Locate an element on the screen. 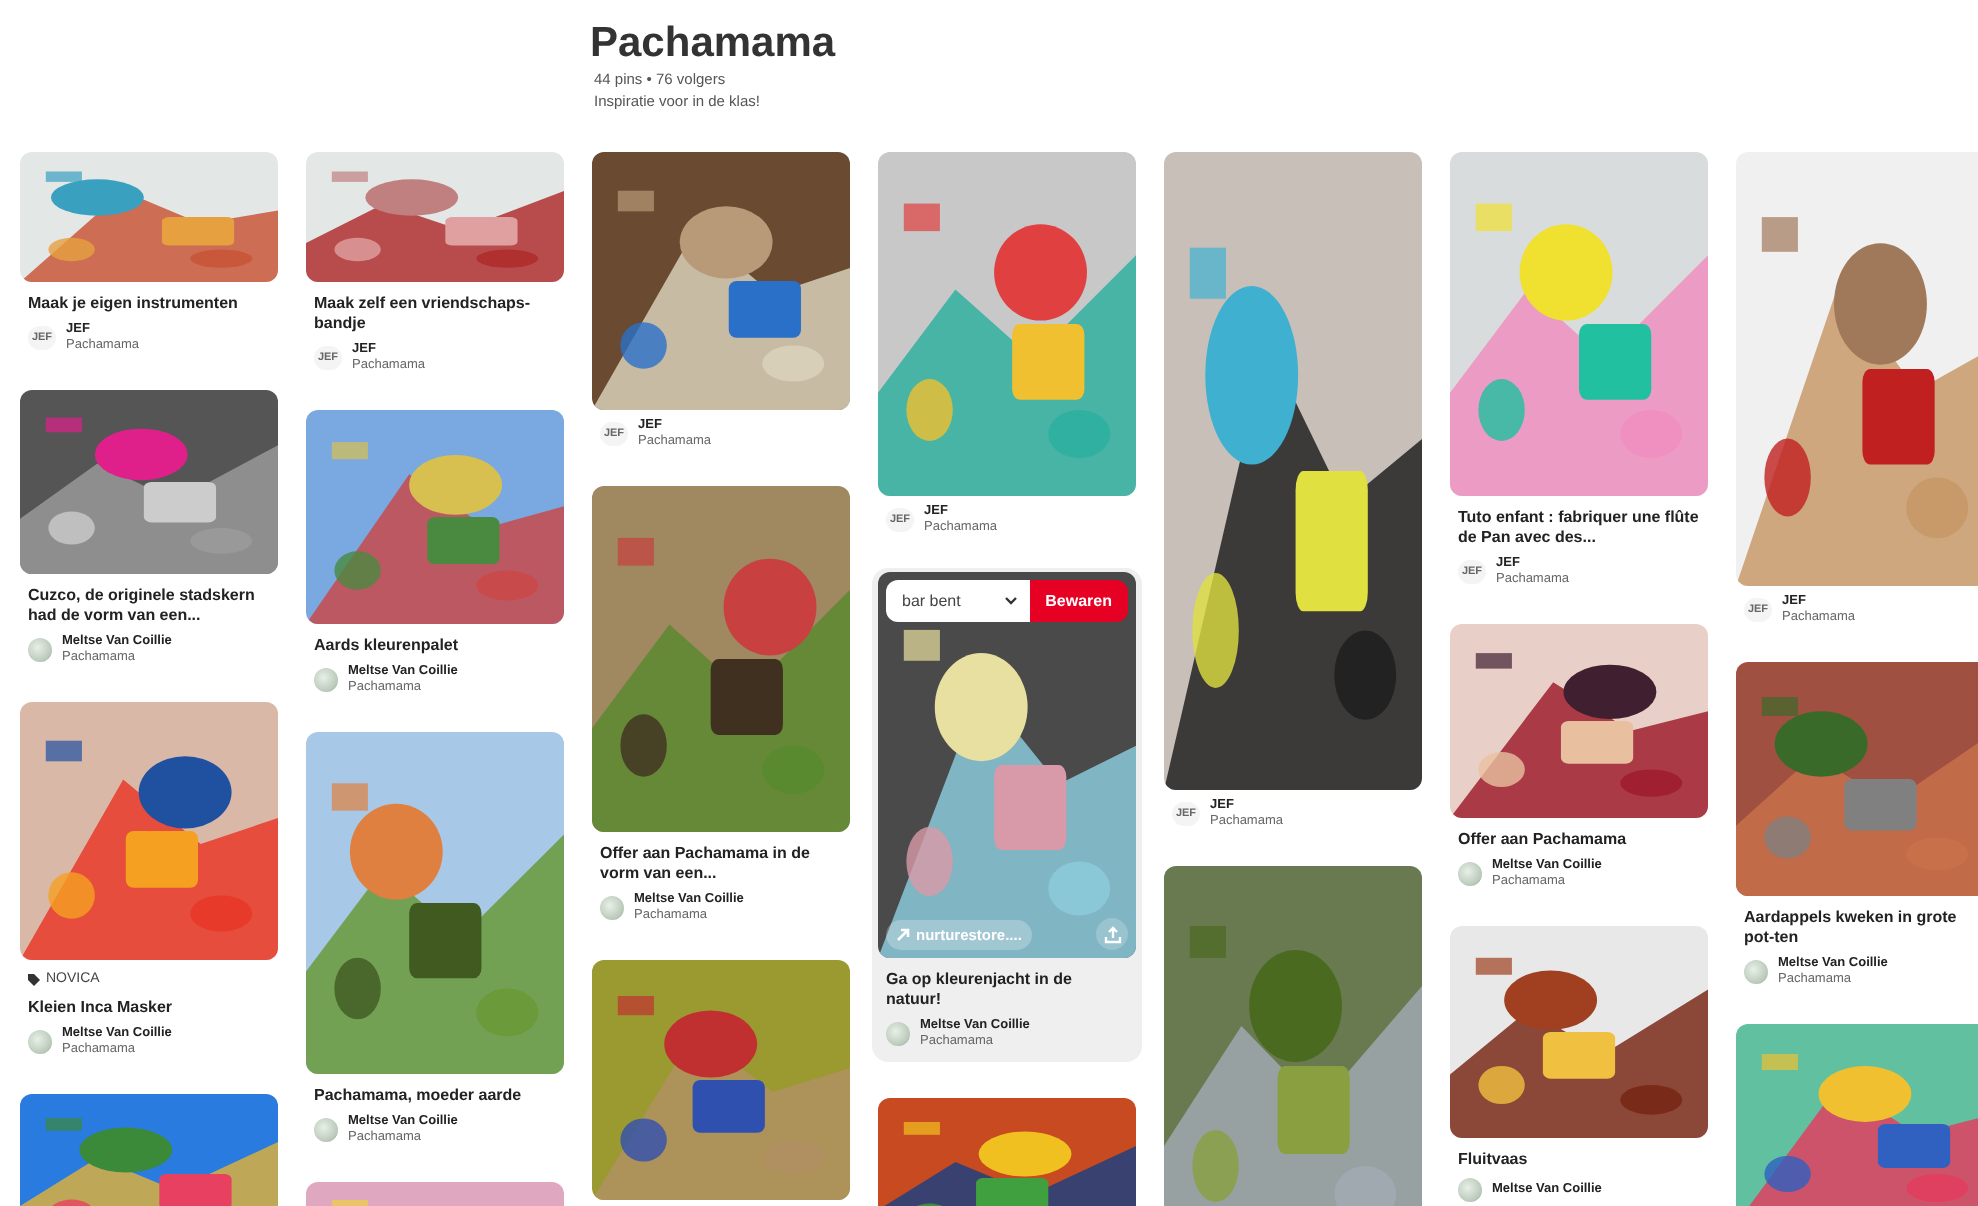 This screenshot has height=1206, width=1978. save-button: Bewaren is located at coordinates (1078, 601).